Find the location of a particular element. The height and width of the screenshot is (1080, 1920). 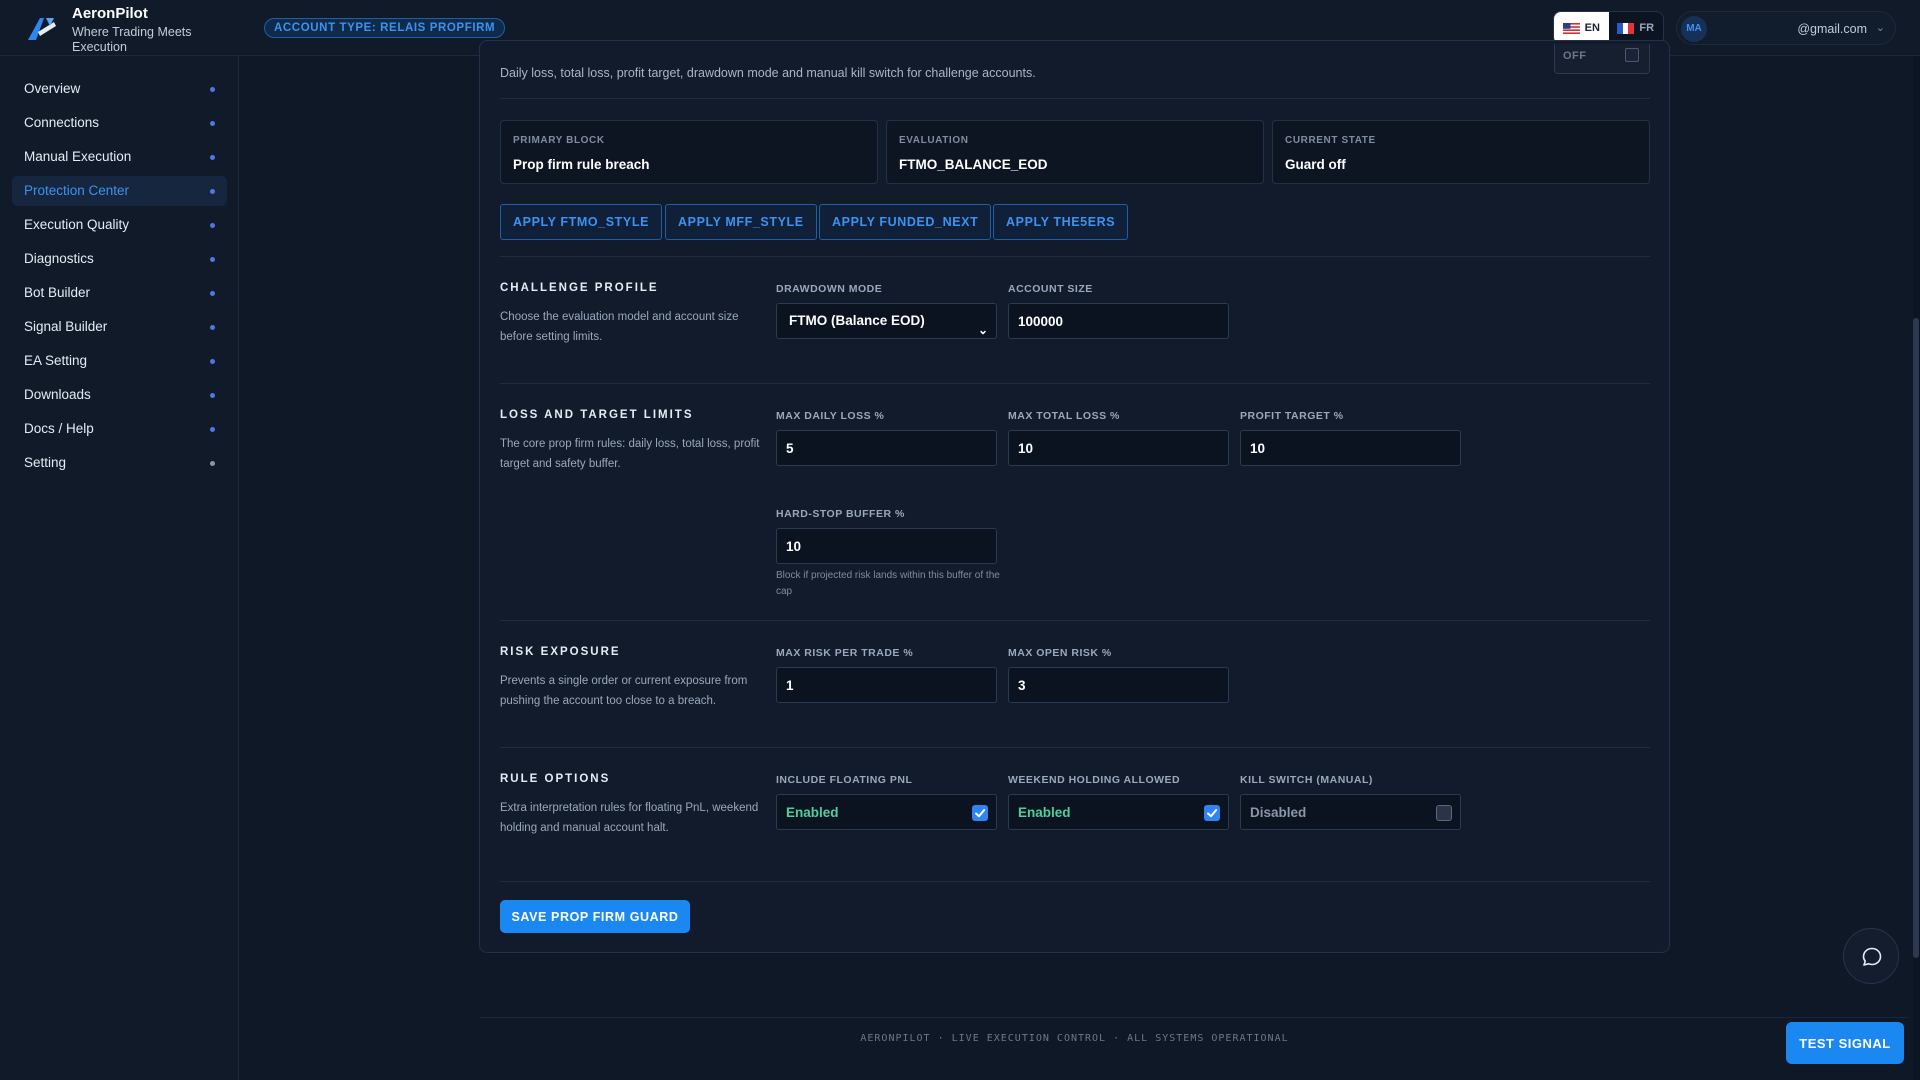

sidebar-item-label: Overview is located at coordinates (52, 88).